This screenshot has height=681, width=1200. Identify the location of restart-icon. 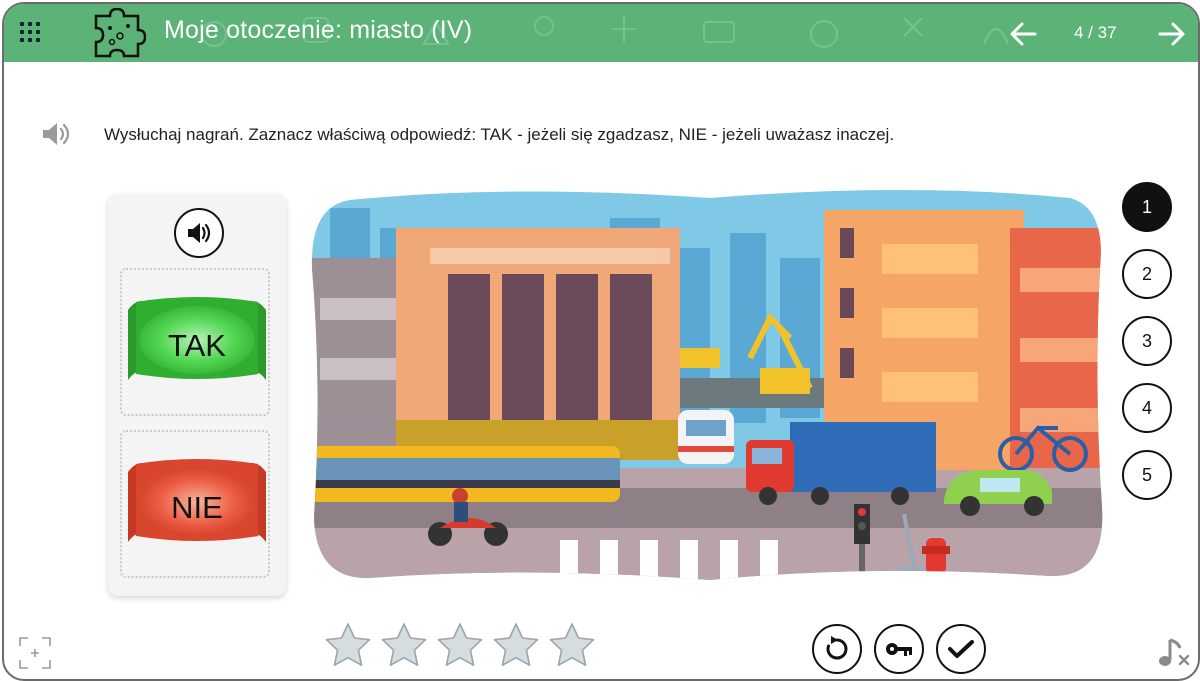
(837, 648).